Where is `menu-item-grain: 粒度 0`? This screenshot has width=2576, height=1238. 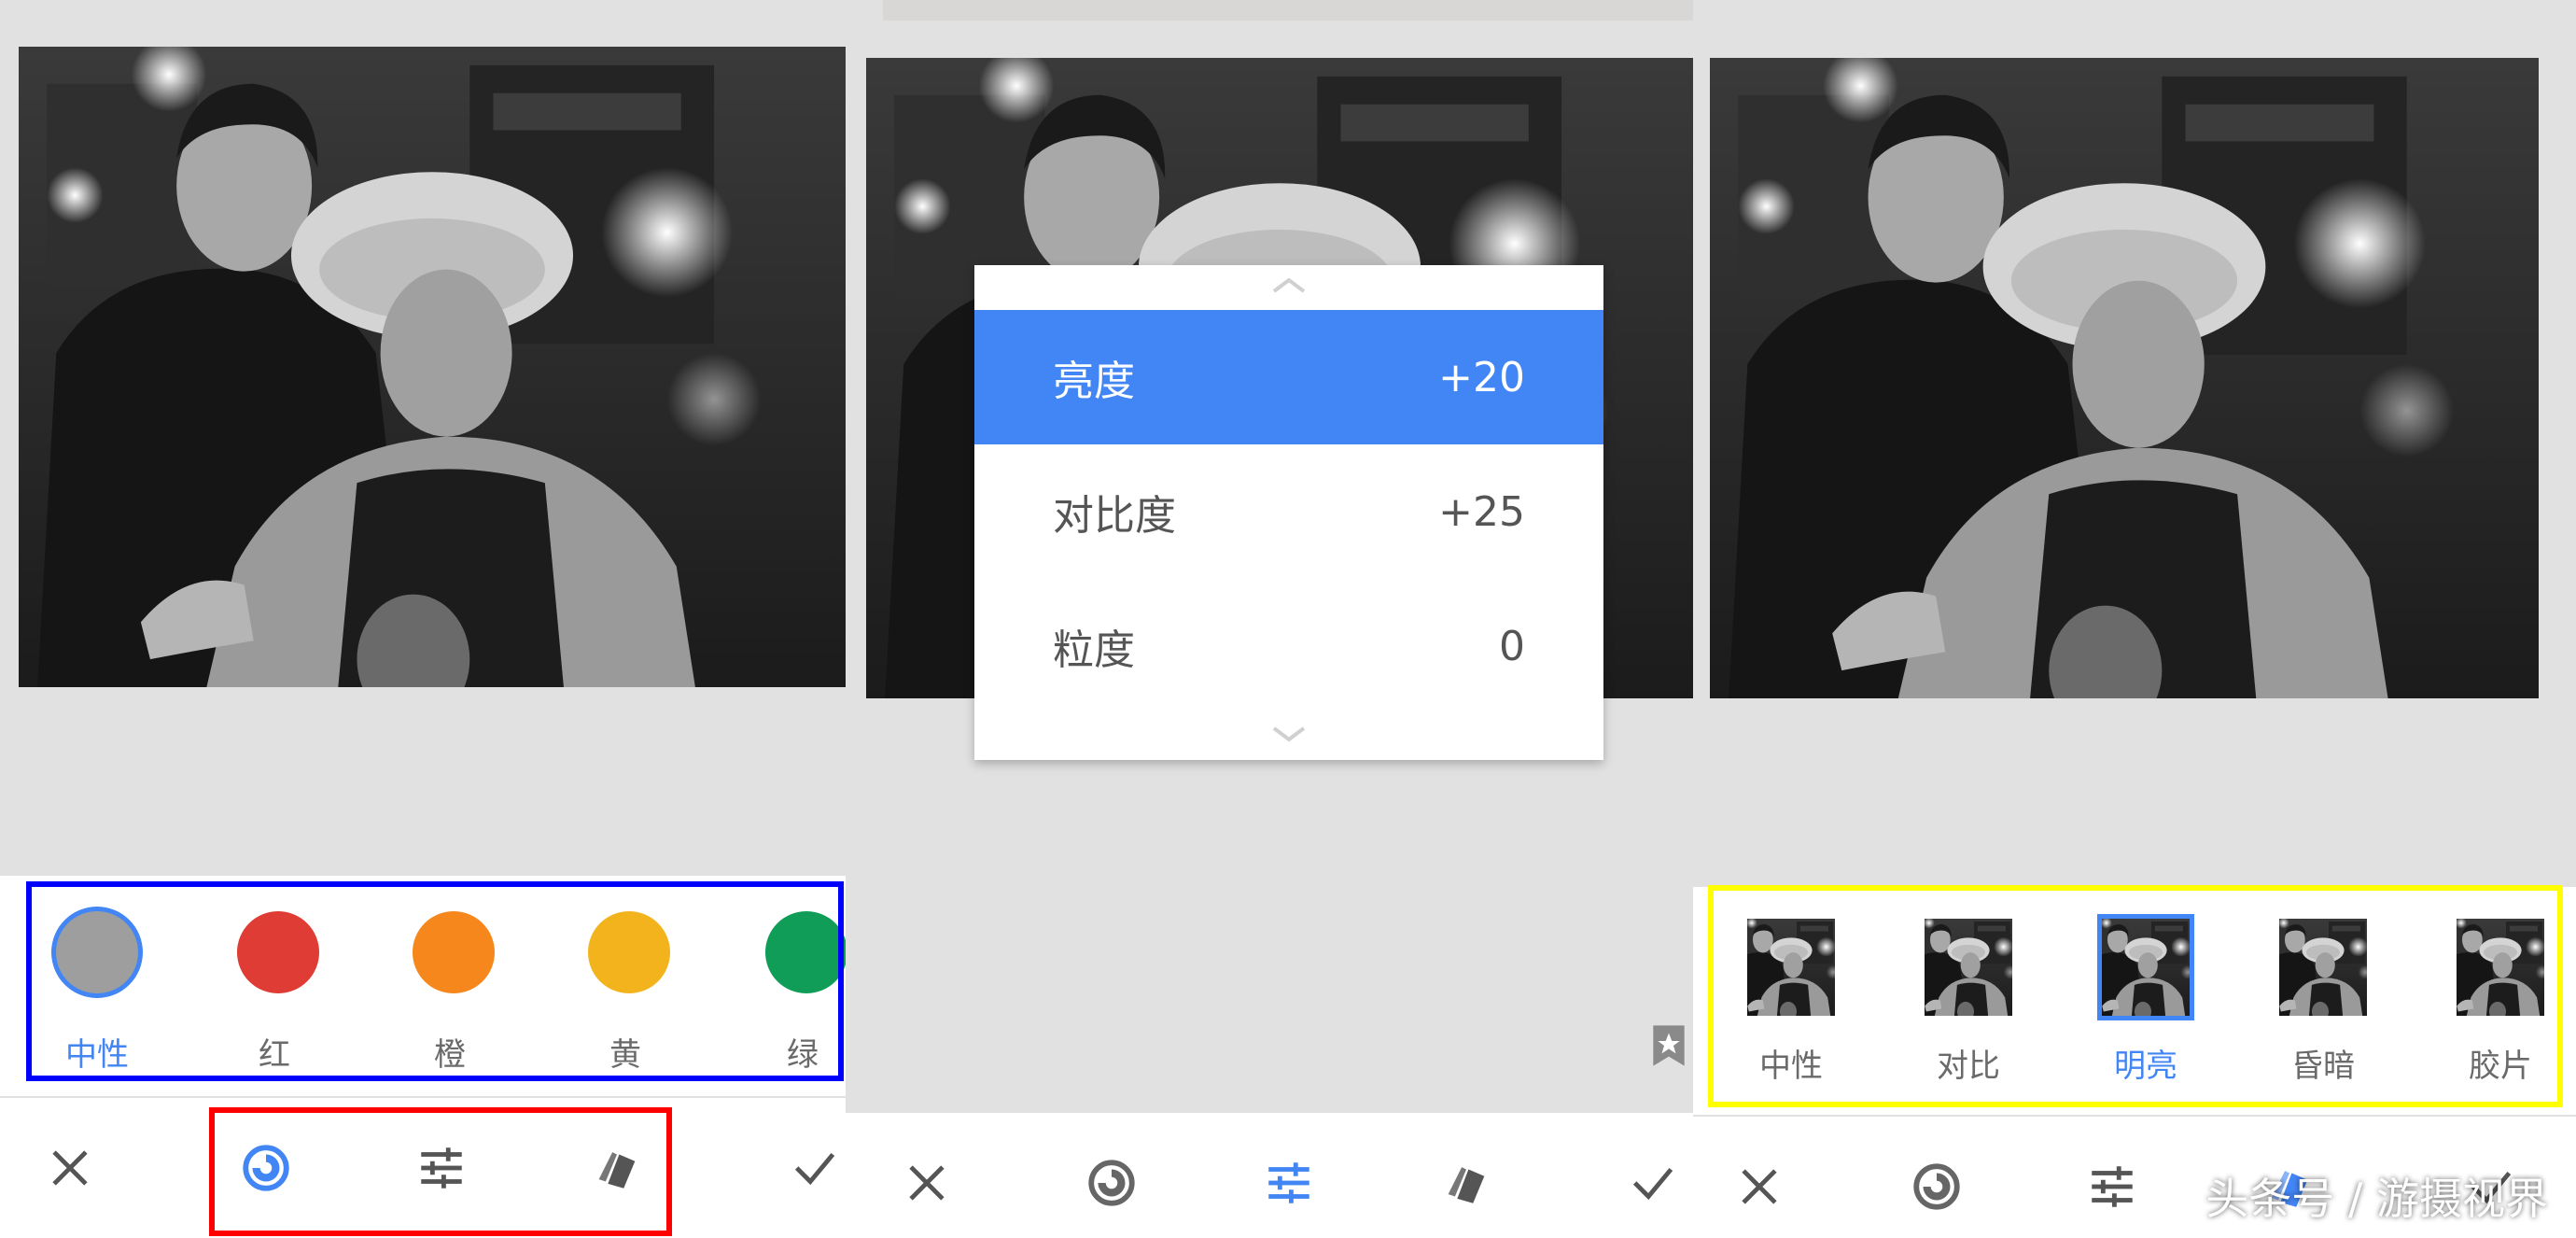 menu-item-grain: 粒度 0 is located at coordinates (1288, 646).